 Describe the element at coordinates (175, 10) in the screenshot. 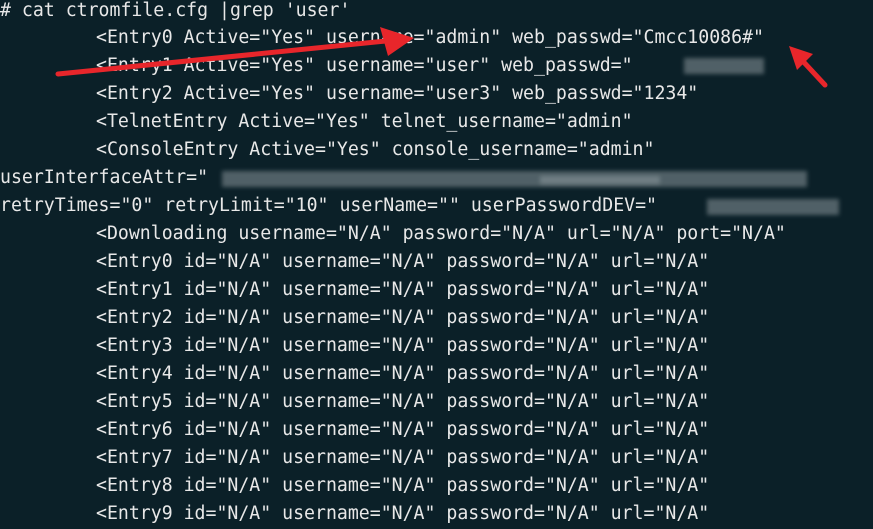

I see `command-line: # cat ctromfile.cfg |grep 'user'` at that location.